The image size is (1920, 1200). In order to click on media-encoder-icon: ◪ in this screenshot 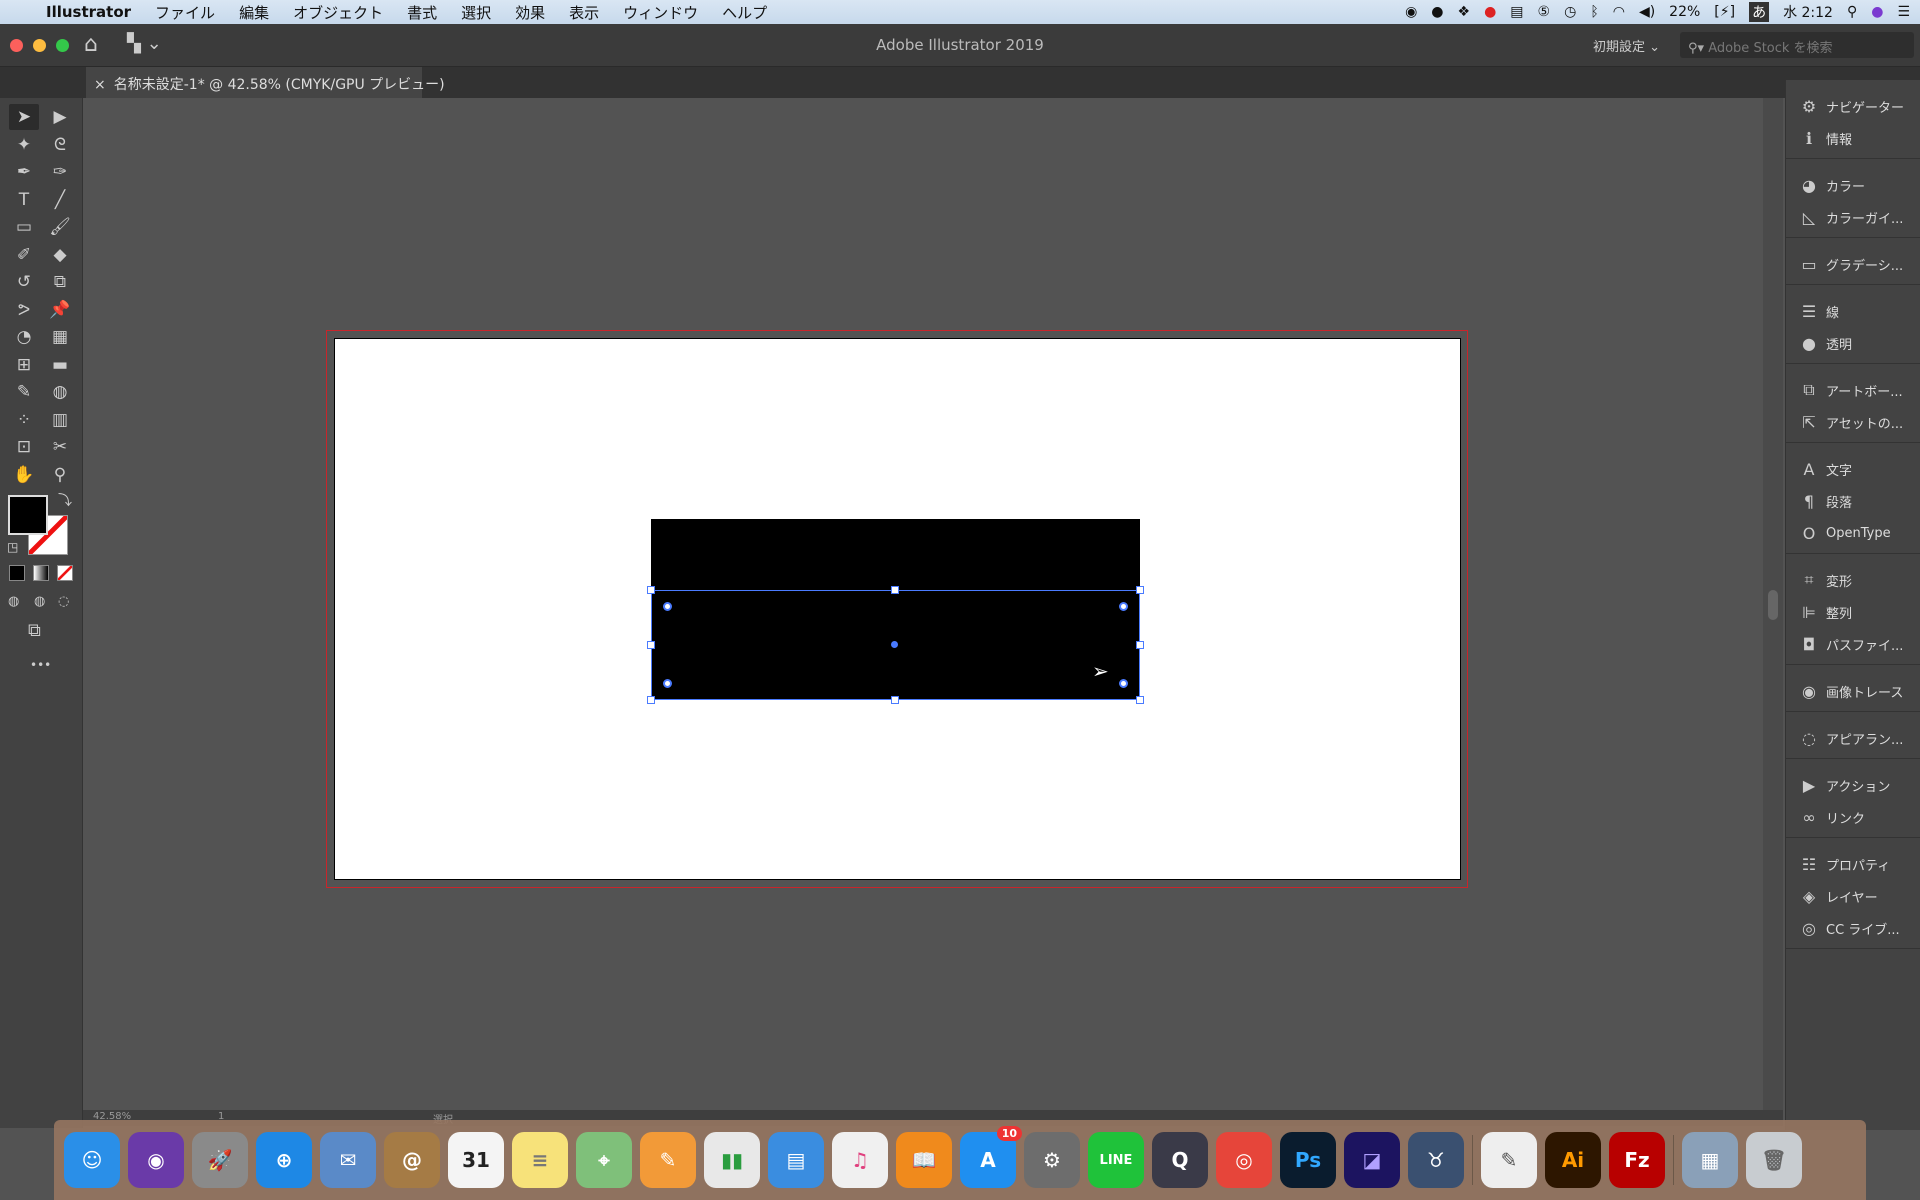, I will do `click(1372, 1160)`.